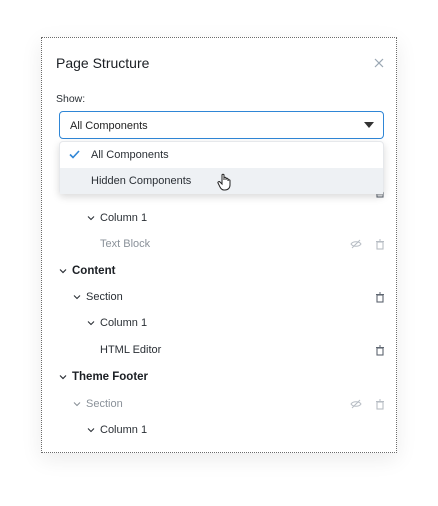 The height and width of the screenshot is (506, 438). I want to click on tree-item-label: HTML Editor, so click(131, 350).